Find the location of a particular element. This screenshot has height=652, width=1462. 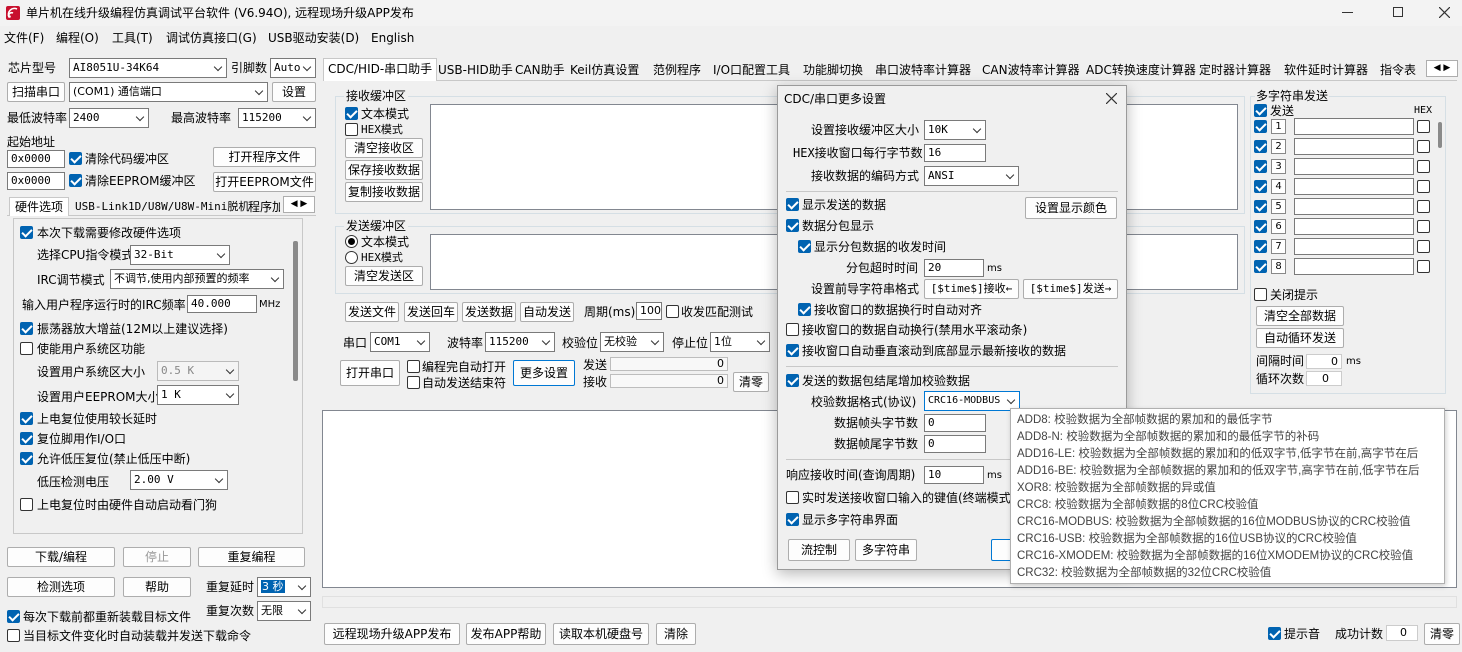

tab-program-add: 程序加 is located at coordinates (264, 207).